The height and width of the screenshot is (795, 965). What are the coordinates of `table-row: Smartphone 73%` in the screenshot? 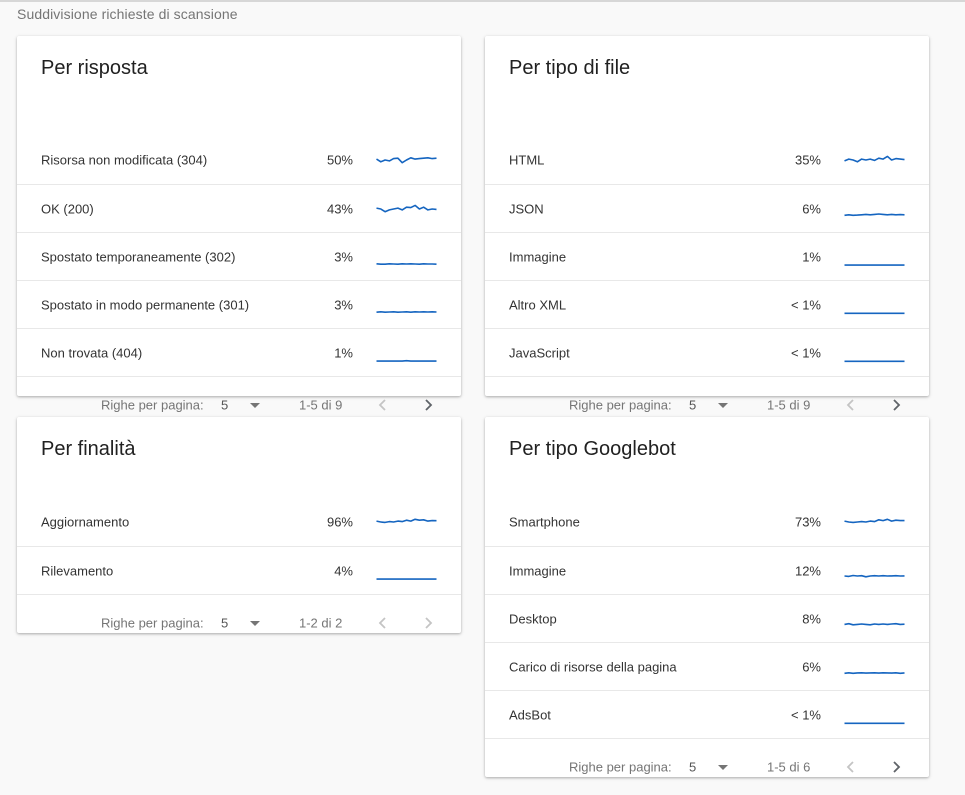 It's located at (707, 522).